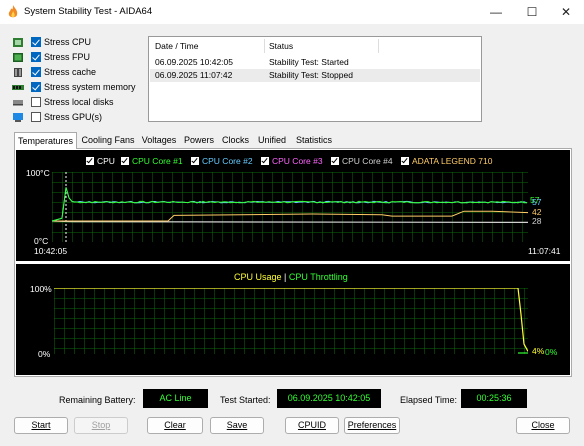  What do you see at coordinates (272, 140) in the screenshot?
I see `tab-unified: Unified` at bounding box center [272, 140].